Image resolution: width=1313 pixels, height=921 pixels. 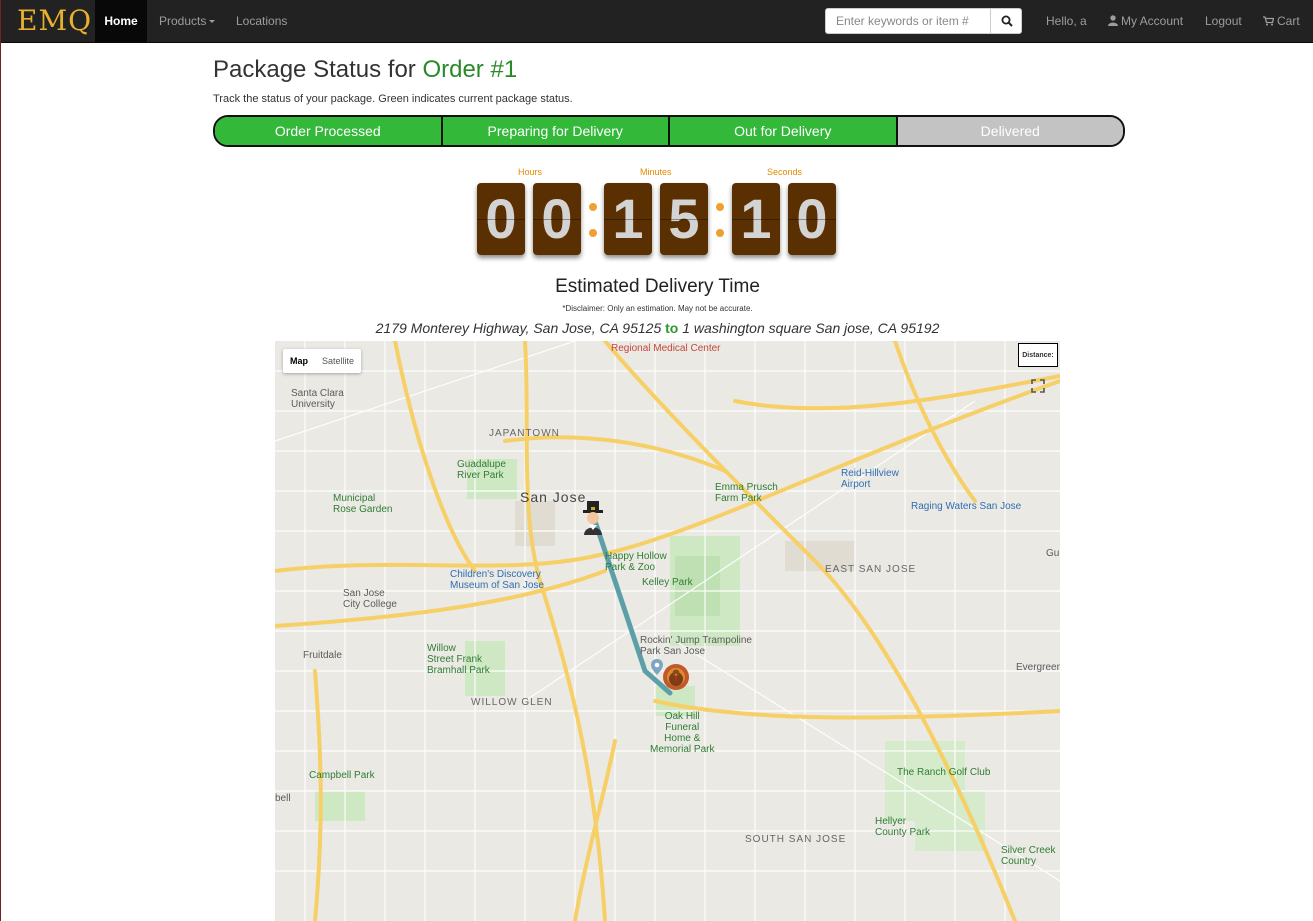 What do you see at coordinates (908, 21) in the screenshot?
I see `search-input` at bounding box center [908, 21].